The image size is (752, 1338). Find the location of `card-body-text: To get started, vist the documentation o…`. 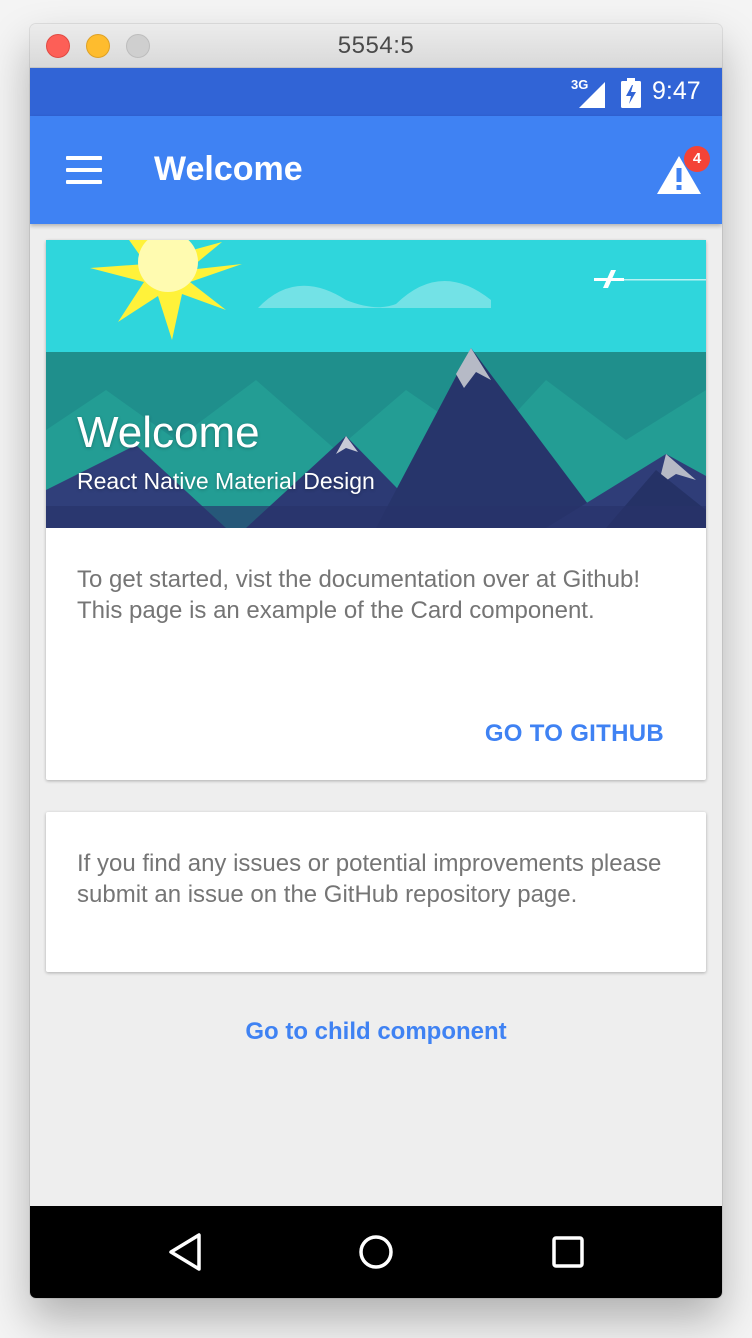

card-body-text: To get started, vist the documentation o… is located at coordinates (358, 595).